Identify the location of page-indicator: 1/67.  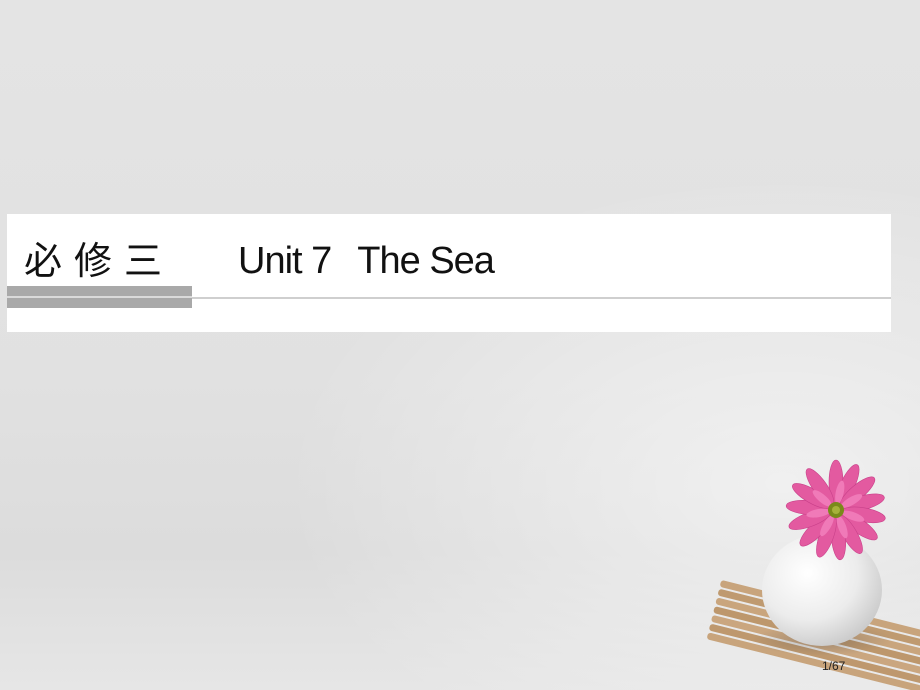
(834, 666).